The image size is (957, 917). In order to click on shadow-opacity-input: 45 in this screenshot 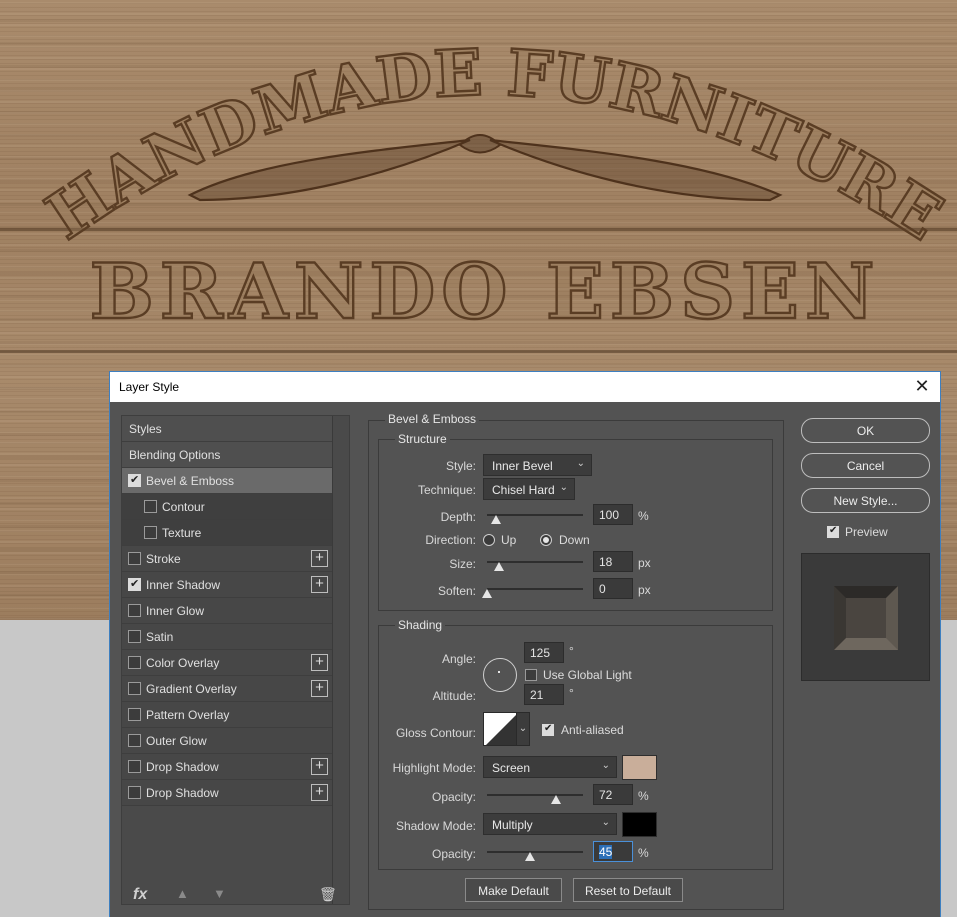, I will do `click(613, 851)`.